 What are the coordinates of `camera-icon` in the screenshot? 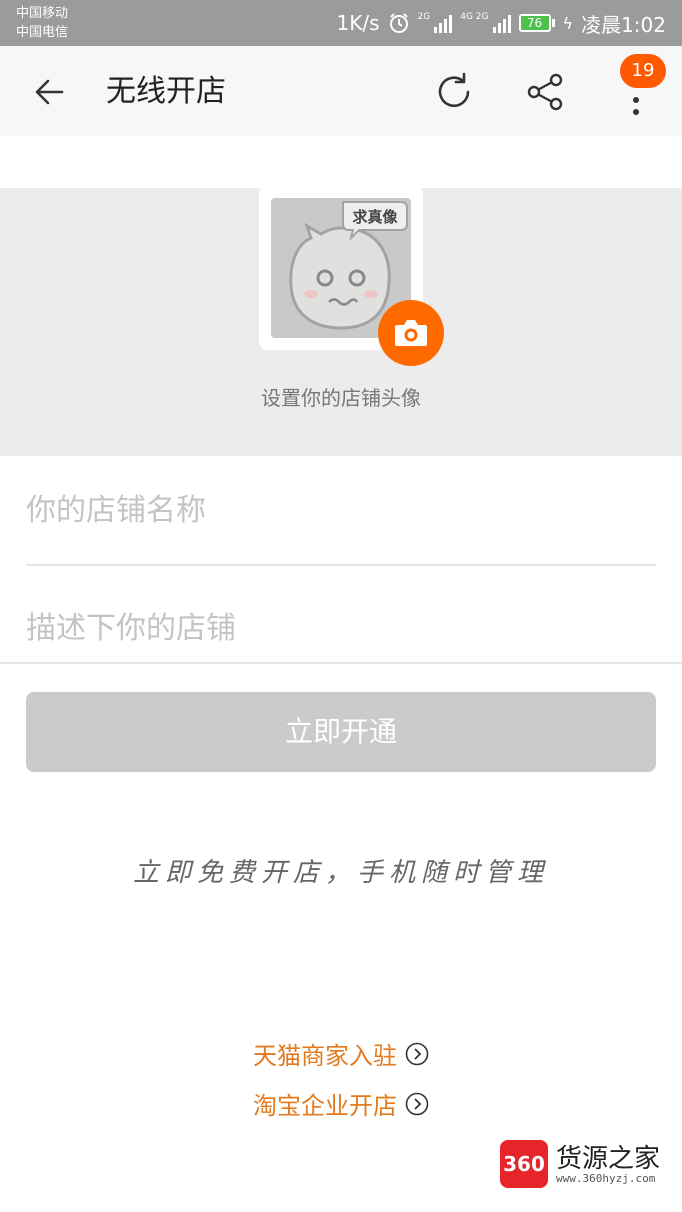 It's located at (411, 333).